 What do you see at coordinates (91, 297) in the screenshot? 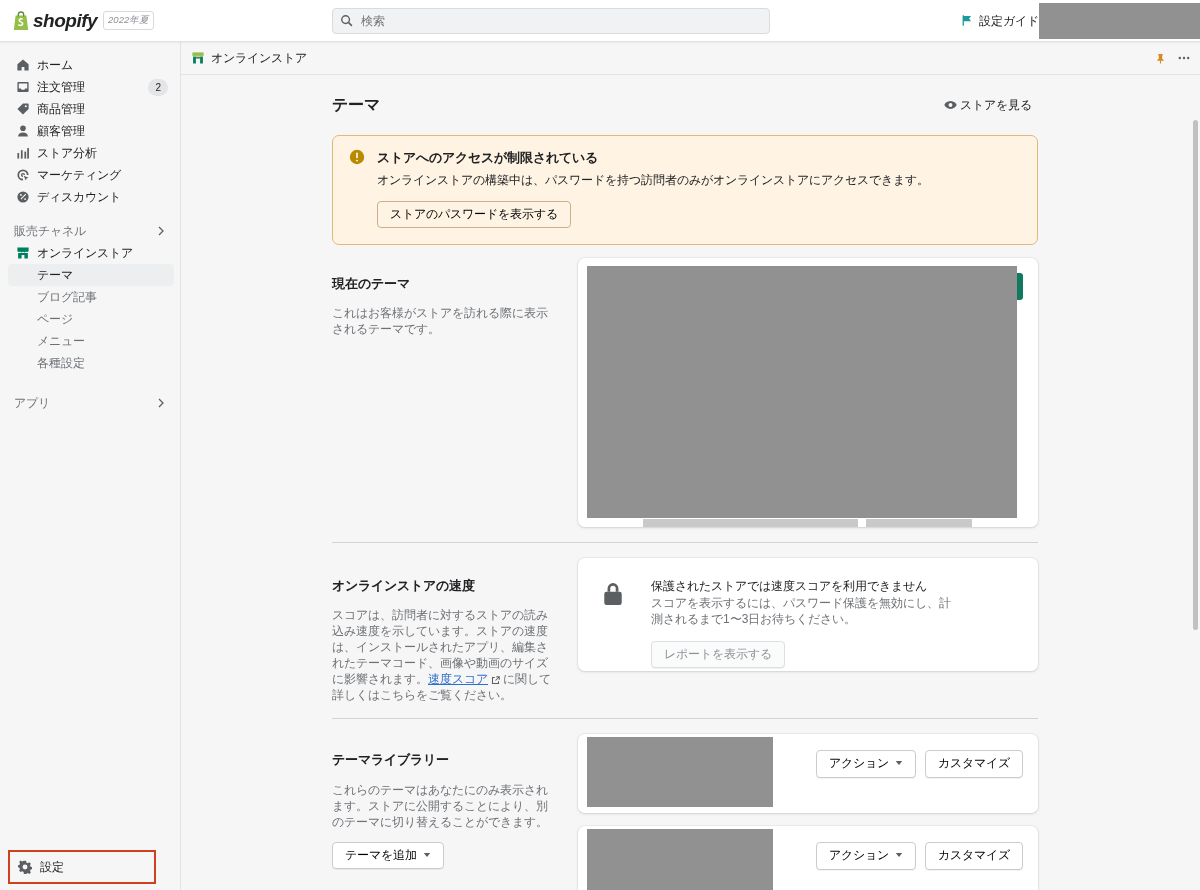
I see `sidebar-subitem: ブログ記事` at bounding box center [91, 297].